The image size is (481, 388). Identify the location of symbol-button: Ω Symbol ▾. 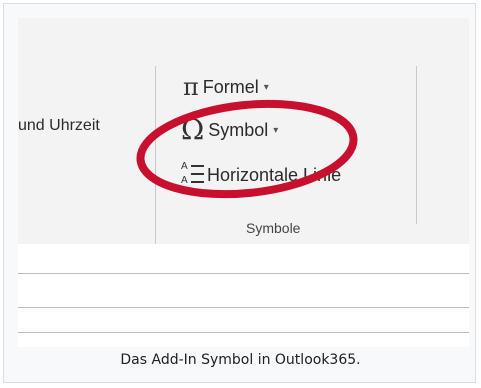
(230, 129).